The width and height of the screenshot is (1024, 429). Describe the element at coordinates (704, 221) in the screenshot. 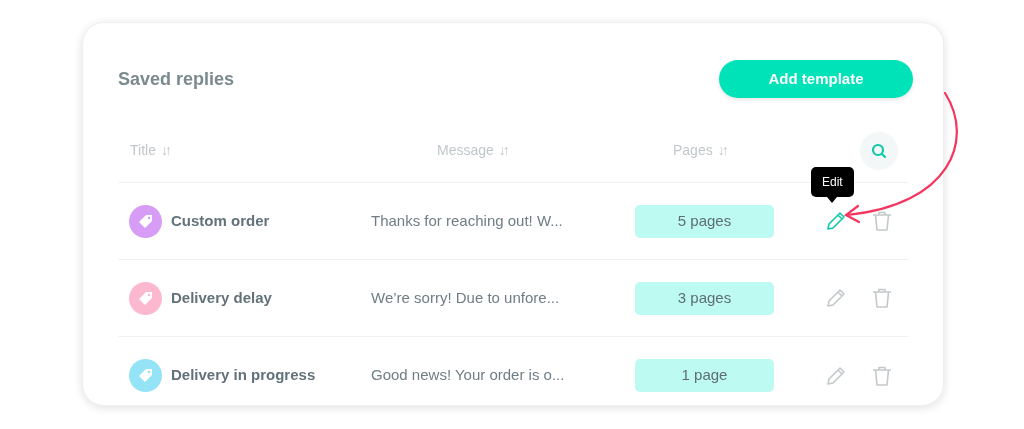

I see `pages-badge: 5 pages` at that location.